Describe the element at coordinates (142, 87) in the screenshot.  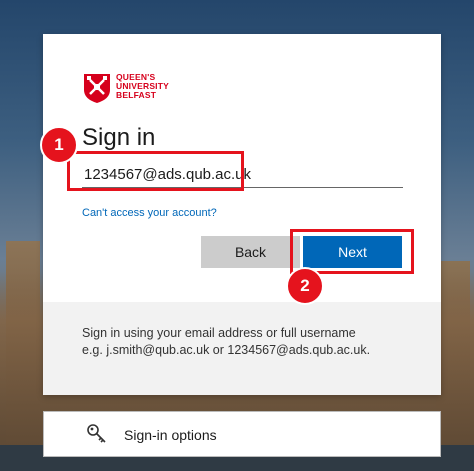
I see `university-logo: QUEEN'S UNIVERSITY BELFAST` at that location.